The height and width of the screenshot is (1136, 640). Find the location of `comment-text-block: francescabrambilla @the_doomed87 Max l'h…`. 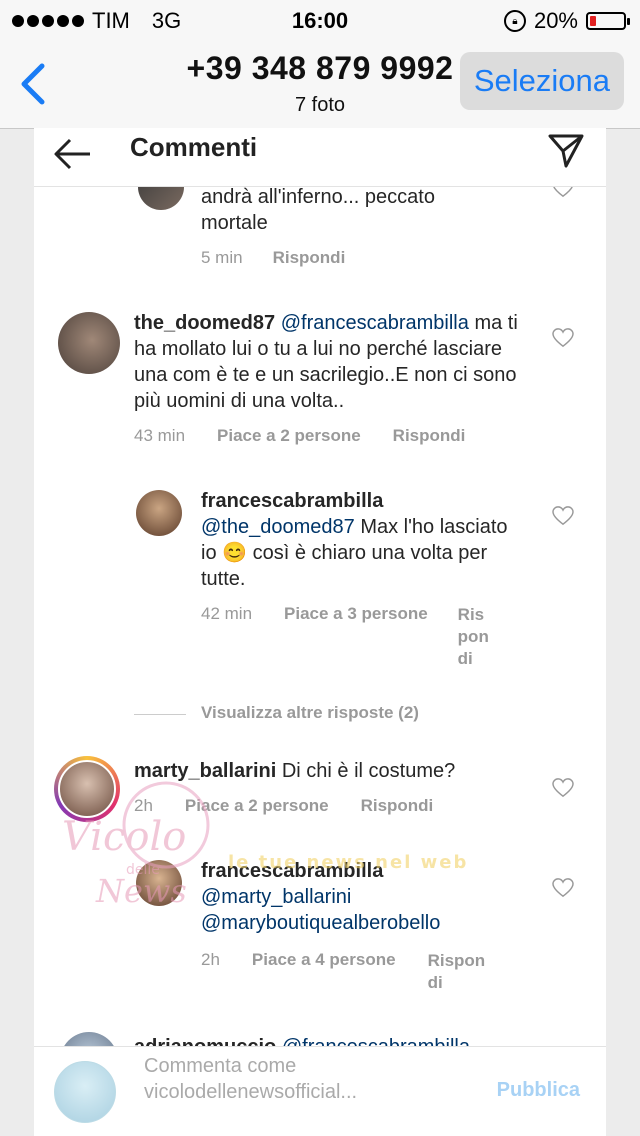

comment-text-block: francescabrambilla @the_doomed87 Max l'h… is located at coordinates (356, 540).